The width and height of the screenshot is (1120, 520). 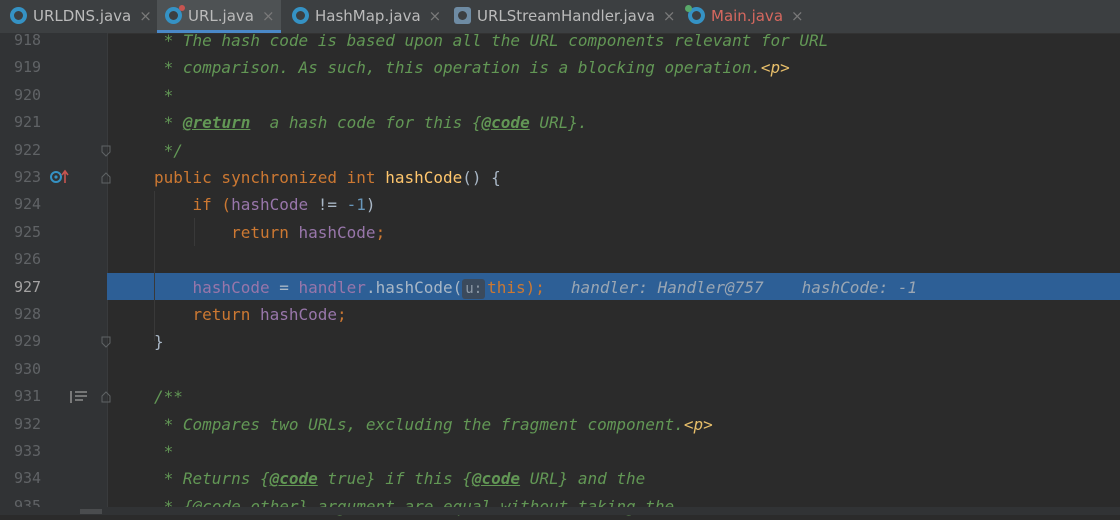 What do you see at coordinates (560, 396) in the screenshot?
I see `code-line-931: 931 /**` at bounding box center [560, 396].